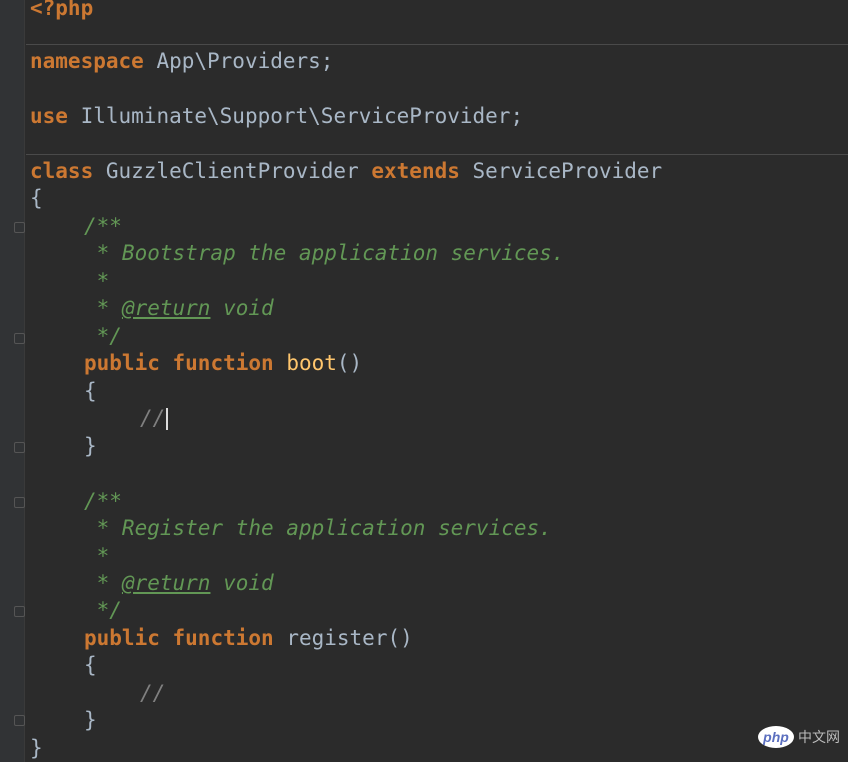 Image resolution: width=848 pixels, height=762 pixels. I want to click on php-logo-icon: php, so click(776, 737).